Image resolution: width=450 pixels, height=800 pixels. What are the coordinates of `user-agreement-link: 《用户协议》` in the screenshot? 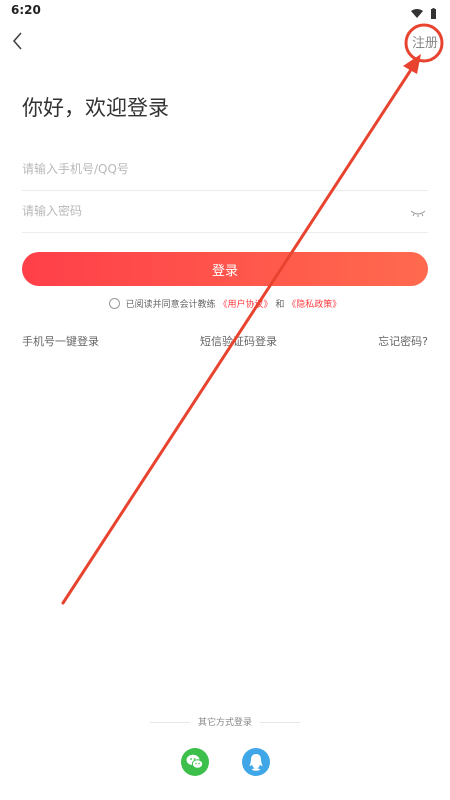 It's located at (245, 305).